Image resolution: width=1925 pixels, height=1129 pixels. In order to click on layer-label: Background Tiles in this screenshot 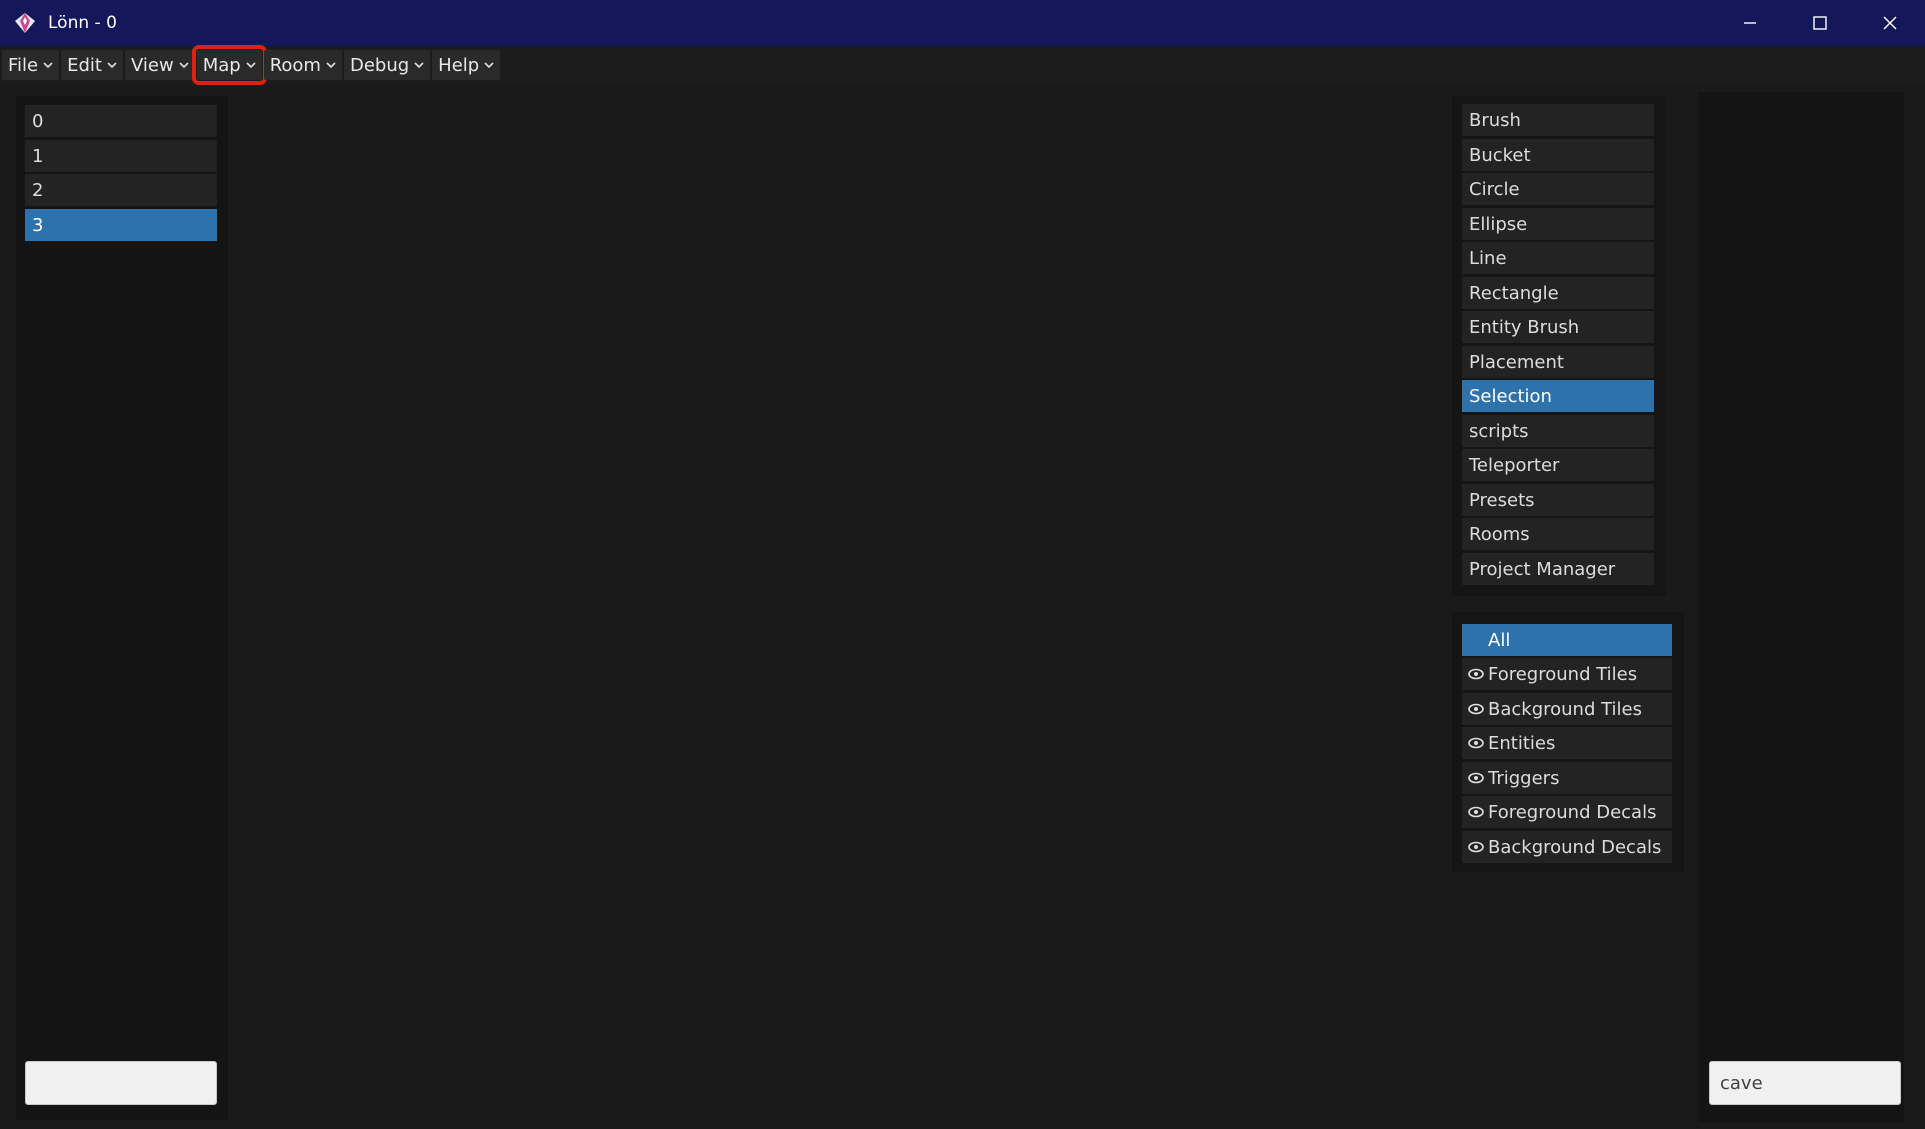, I will do `click(1565, 709)`.